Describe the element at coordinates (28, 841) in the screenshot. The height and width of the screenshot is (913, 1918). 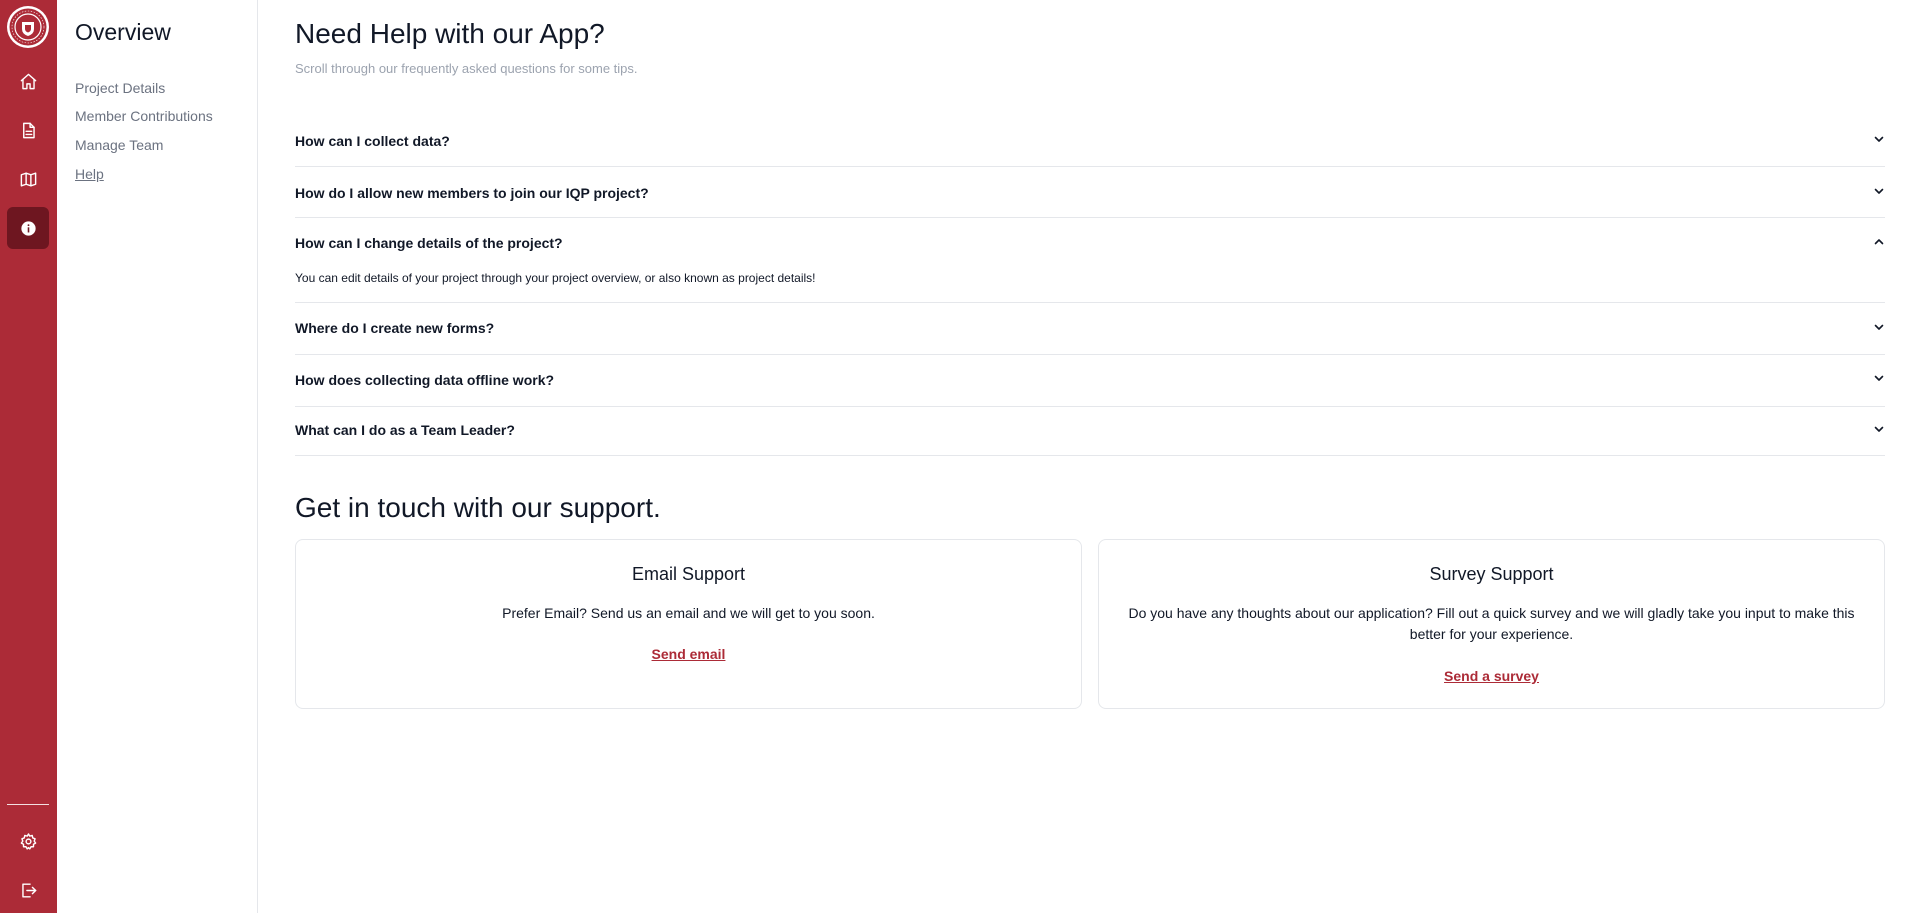
I see `settings-icon` at that location.